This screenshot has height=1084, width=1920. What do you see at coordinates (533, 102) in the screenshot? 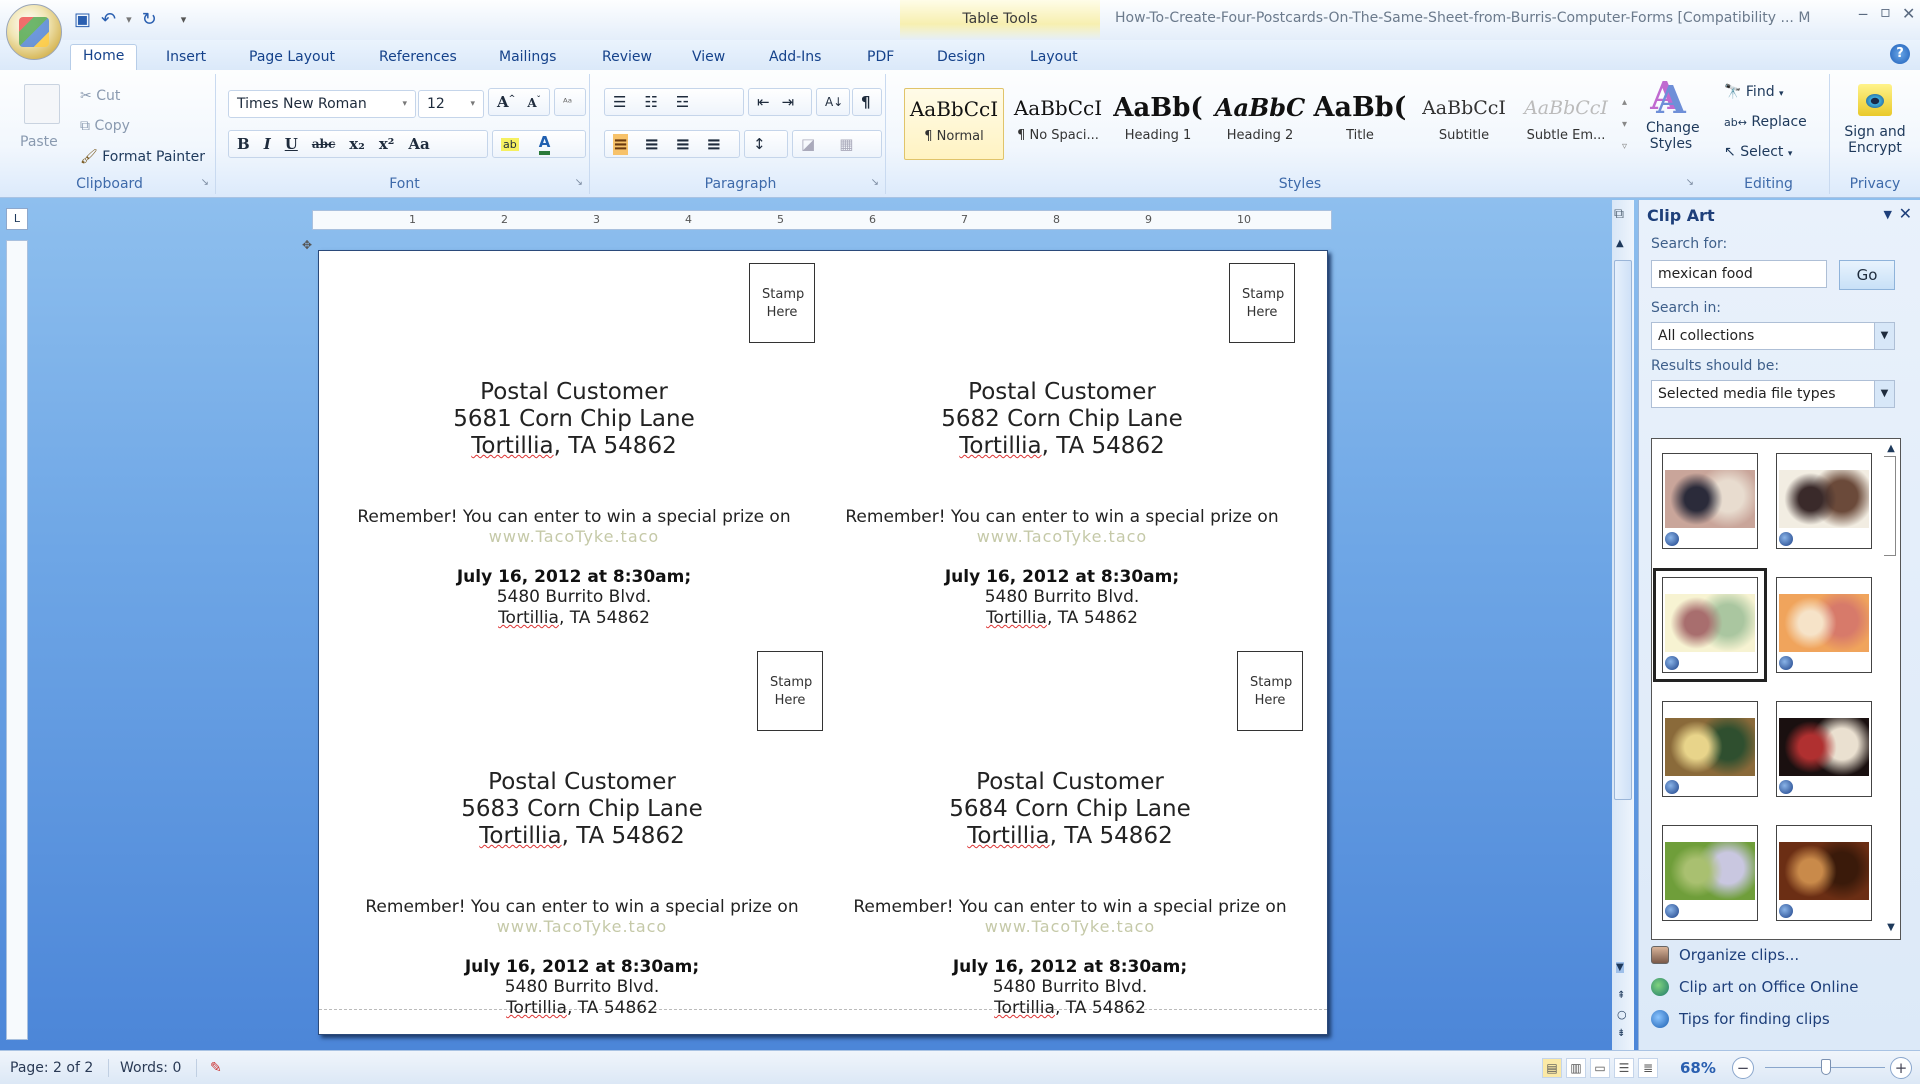
I see `shrink-font-icon: Aˇ` at bounding box center [533, 102].